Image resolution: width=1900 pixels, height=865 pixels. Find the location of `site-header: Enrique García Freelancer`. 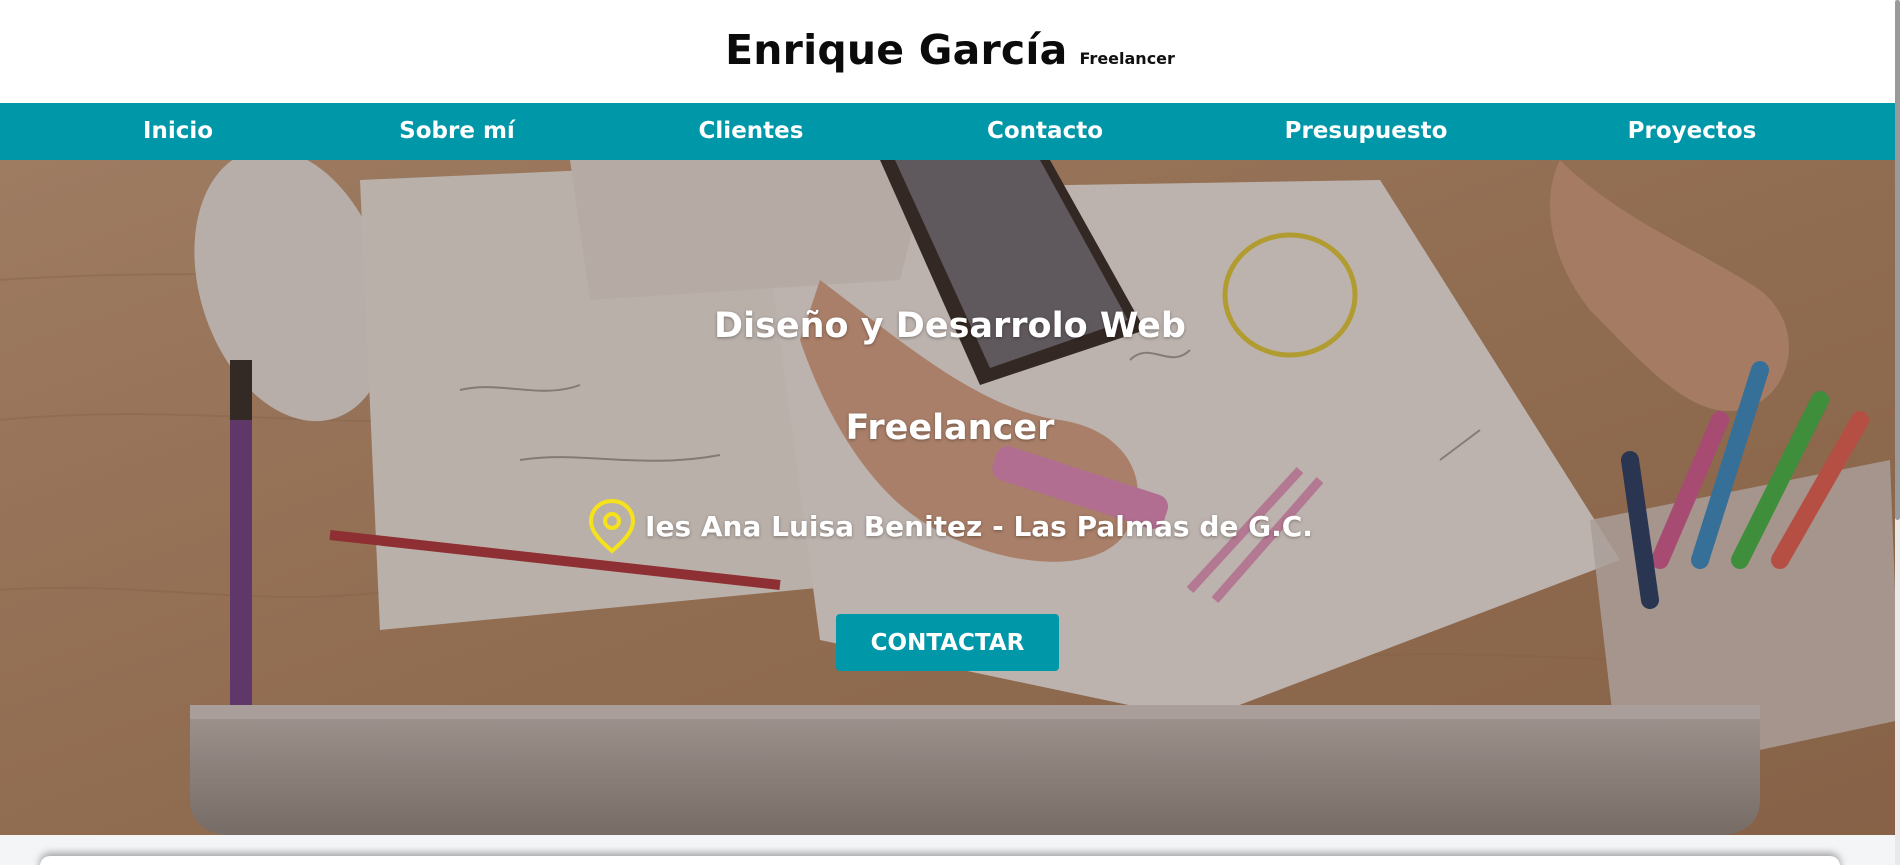

site-header: Enrique García Freelancer is located at coordinates (950, 51).